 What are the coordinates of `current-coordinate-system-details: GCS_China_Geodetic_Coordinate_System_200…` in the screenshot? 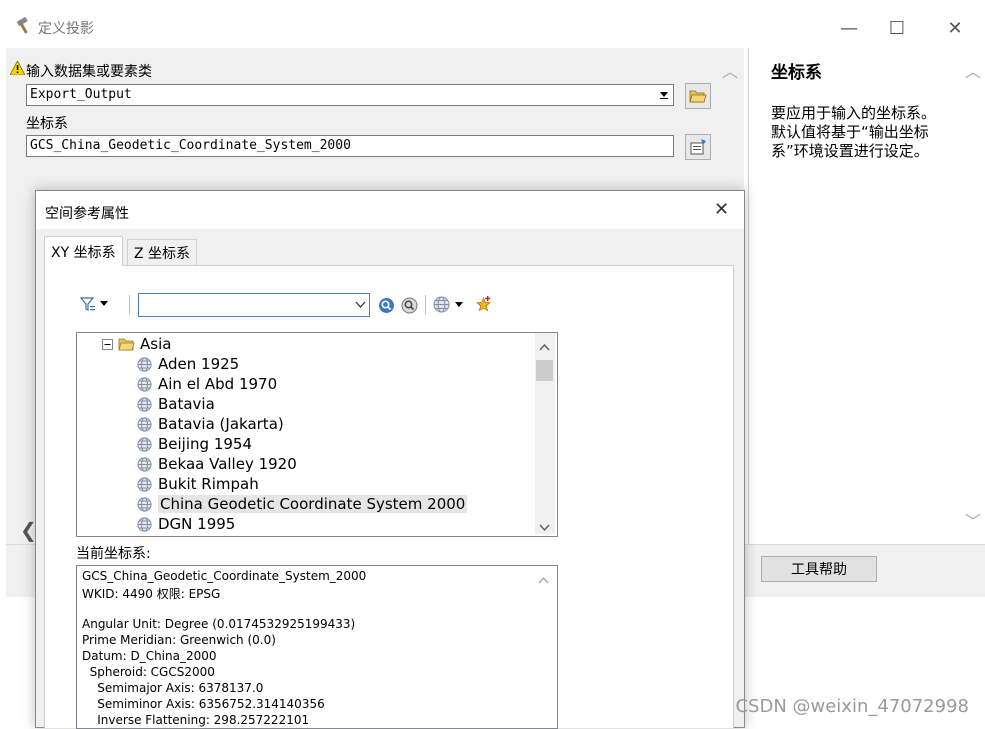 It's located at (317, 647).